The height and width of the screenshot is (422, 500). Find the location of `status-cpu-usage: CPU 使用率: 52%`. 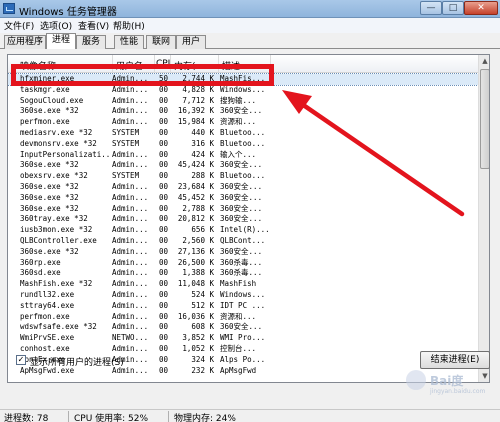

status-cpu-usage: CPU 使用率: 52% is located at coordinates (111, 418).